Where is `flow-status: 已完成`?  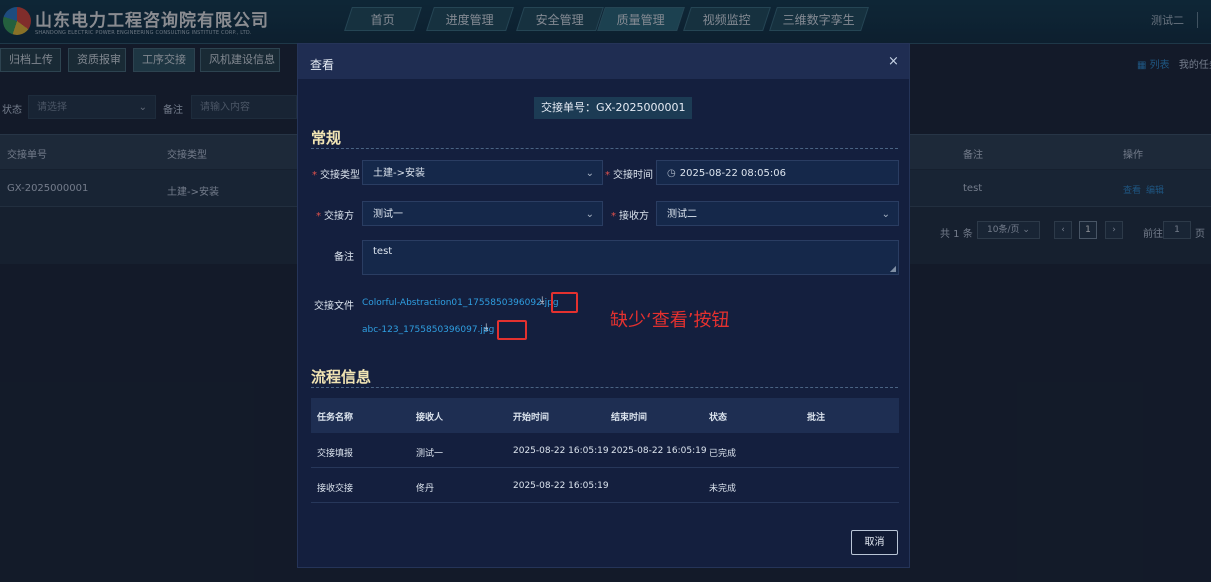
flow-status: 已完成 is located at coordinates (723, 454).